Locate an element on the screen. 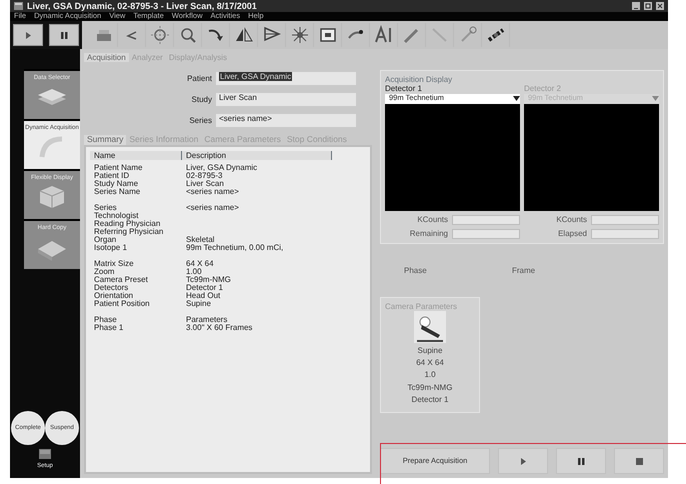  table-cell-text: 64 X 64 is located at coordinates (199, 264).